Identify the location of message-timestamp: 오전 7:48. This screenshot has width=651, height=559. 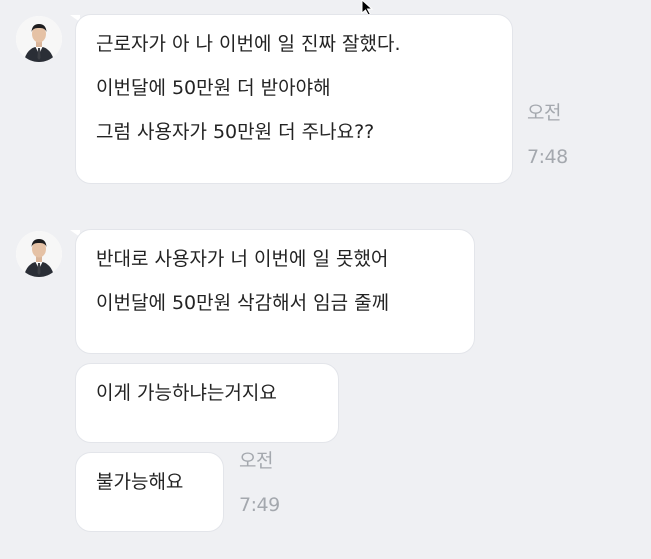
(547, 146).